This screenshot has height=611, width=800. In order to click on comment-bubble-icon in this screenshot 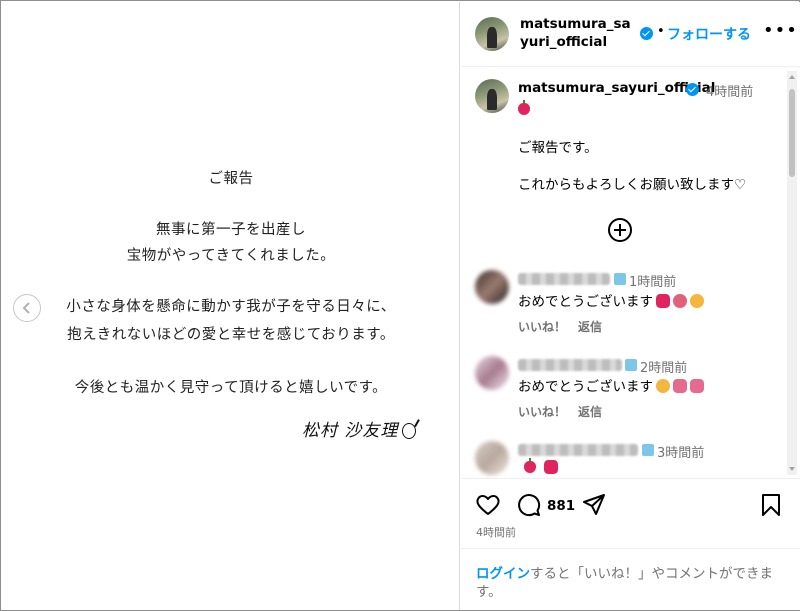, I will do `click(529, 505)`.